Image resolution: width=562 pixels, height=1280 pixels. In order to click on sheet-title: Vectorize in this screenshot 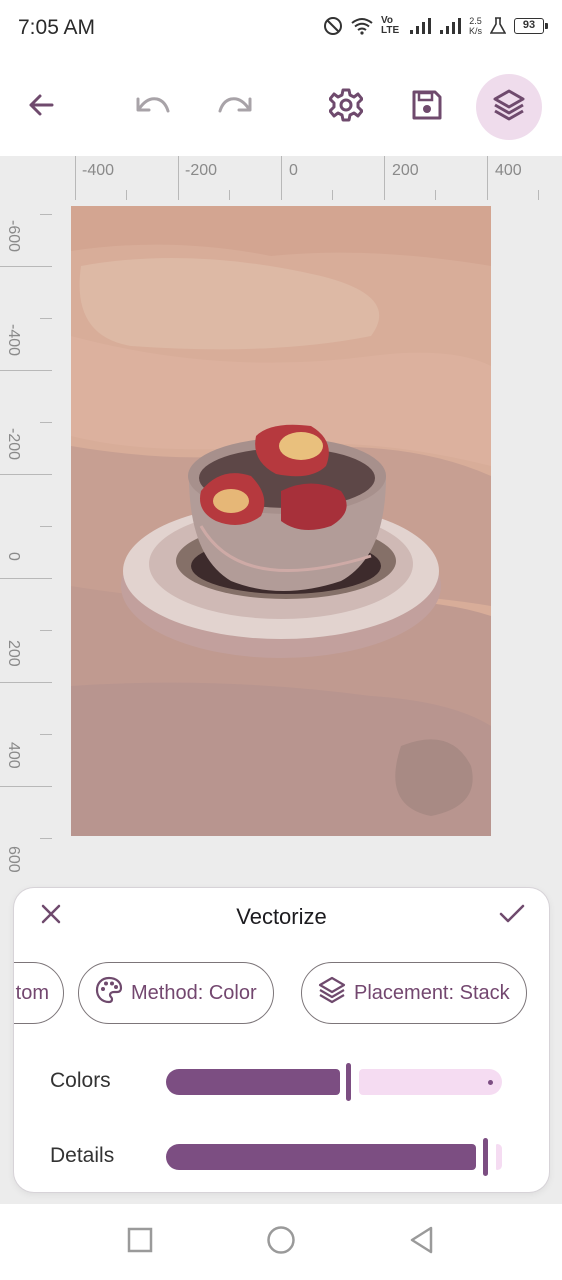, I will do `click(281, 916)`.